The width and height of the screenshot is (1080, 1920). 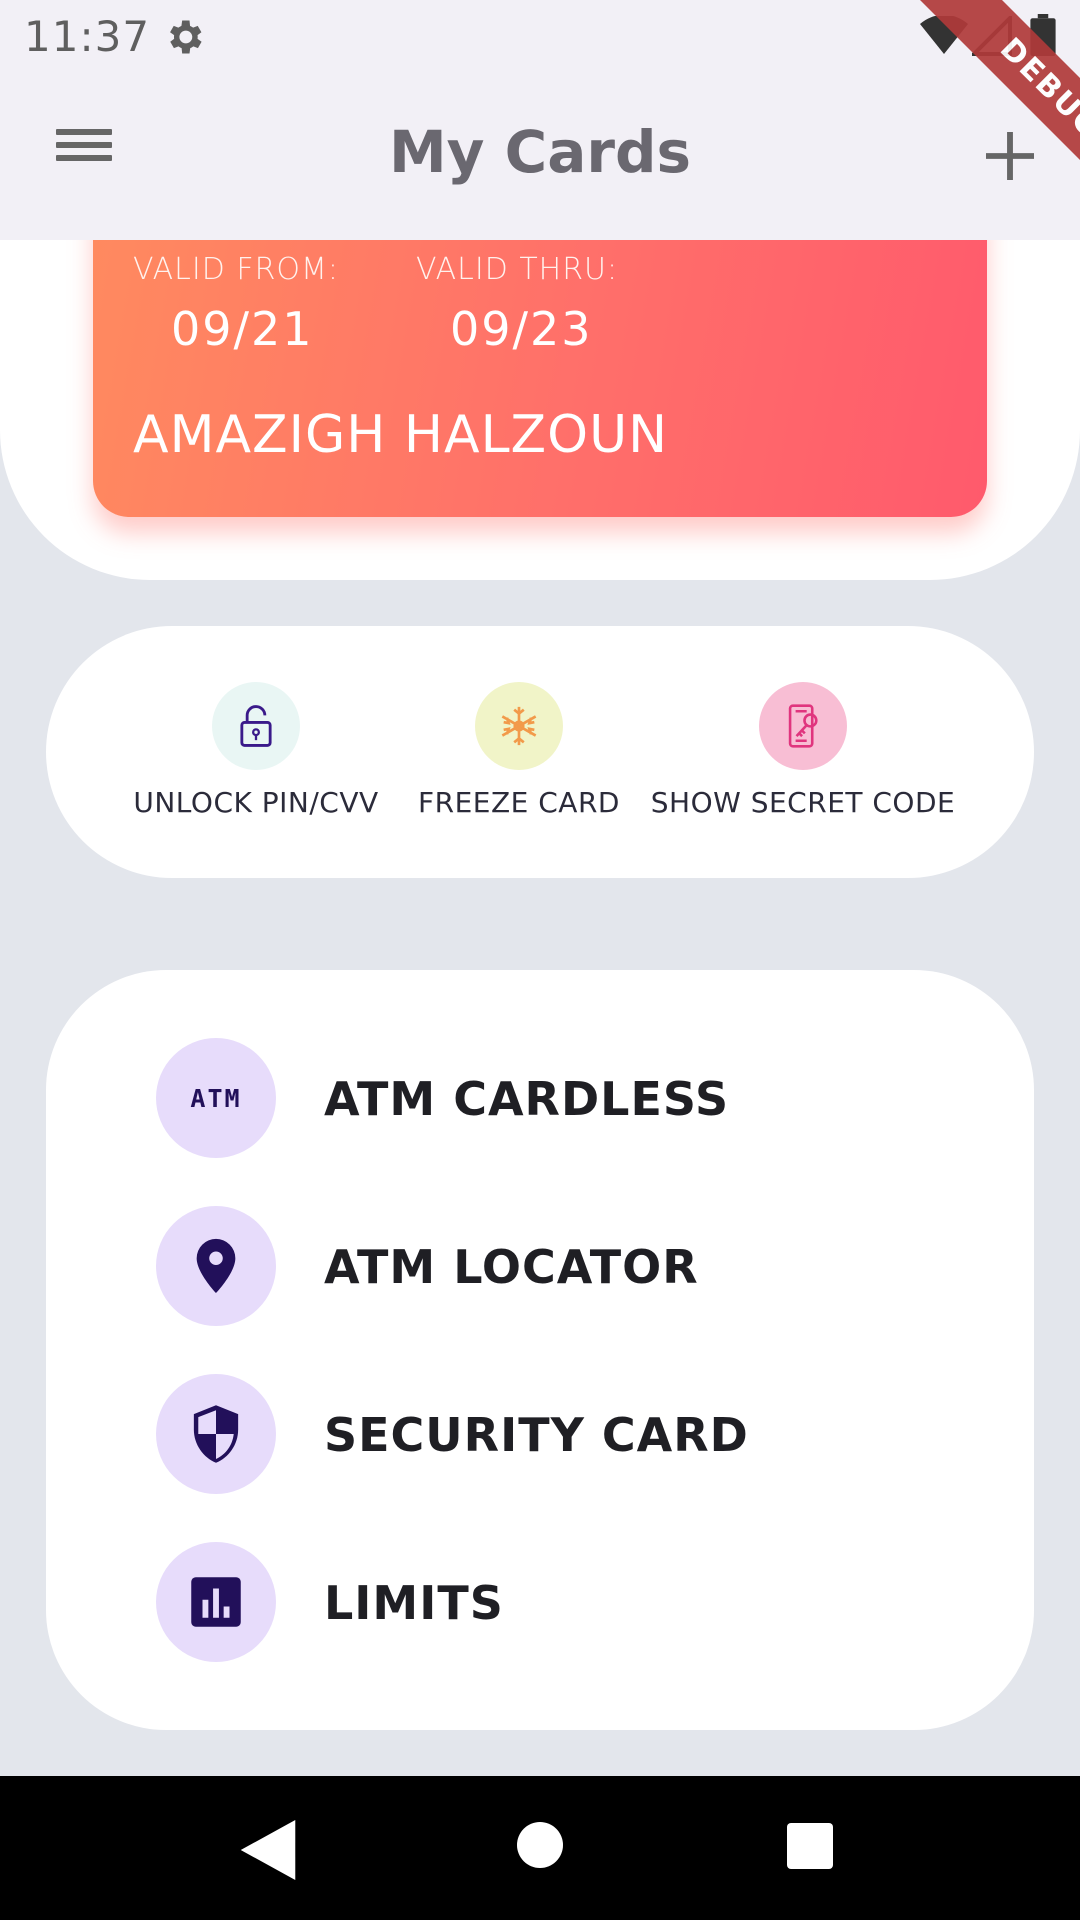 I want to click on shield-icon, so click(x=216, y=1434).